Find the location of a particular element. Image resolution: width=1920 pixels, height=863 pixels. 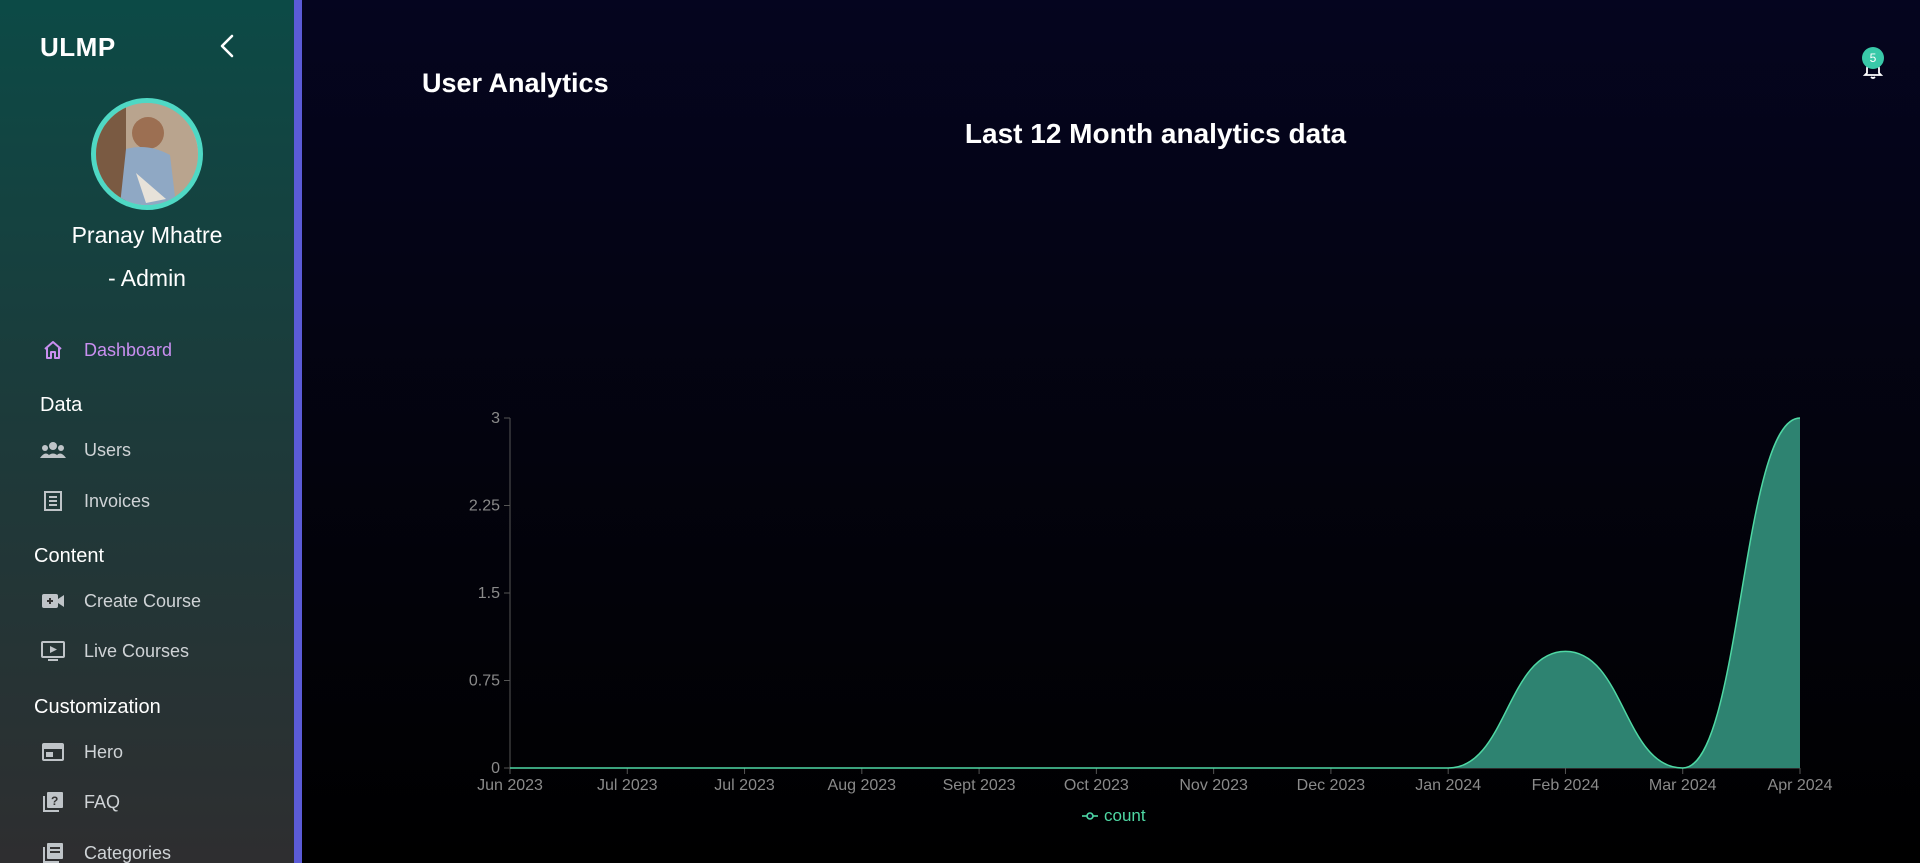

x-tick-label: Mar 2024 is located at coordinates (1683, 785).